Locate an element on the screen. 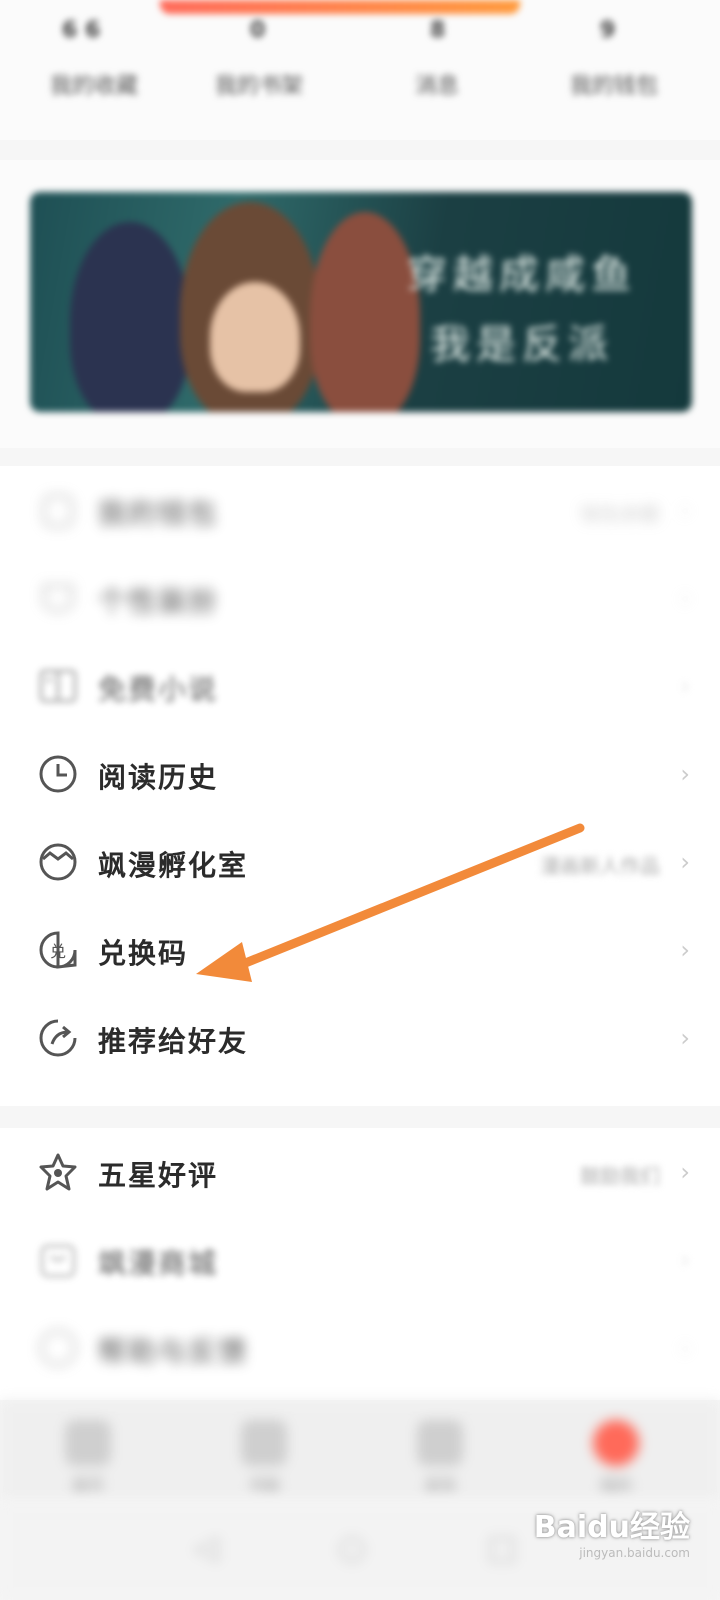  watermark-brand: Baidu经验 is located at coordinates (611, 1527).